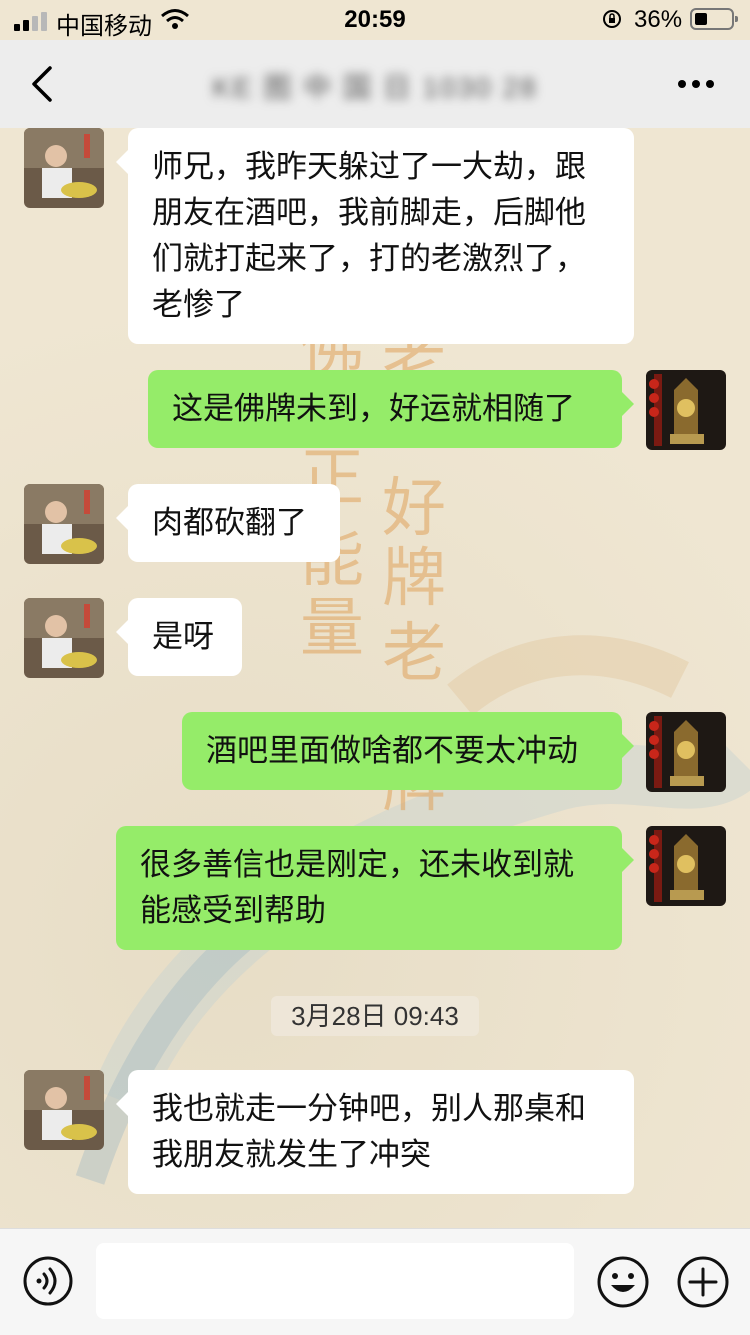 The height and width of the screenshot is (1335, 750). What do you see at coordinates (375, 87) in the screenshot?
I see `chat-title: KE 图 中 国 日 1030 28` at bounding box center [375, 87].